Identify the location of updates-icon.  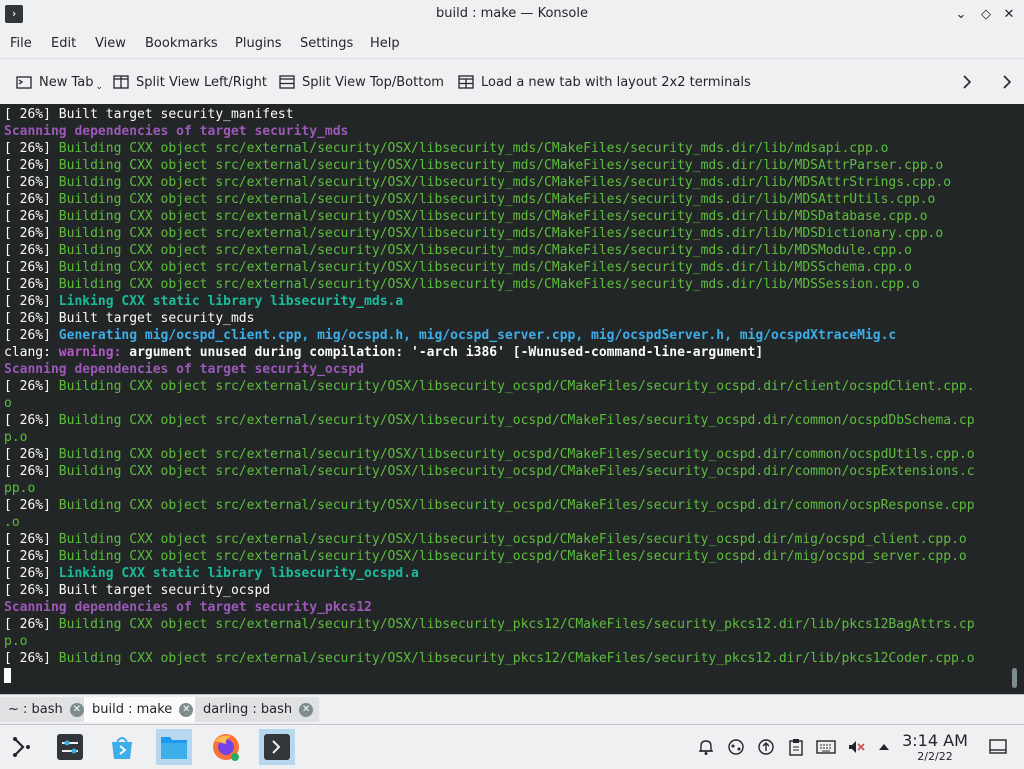
(766, 747).